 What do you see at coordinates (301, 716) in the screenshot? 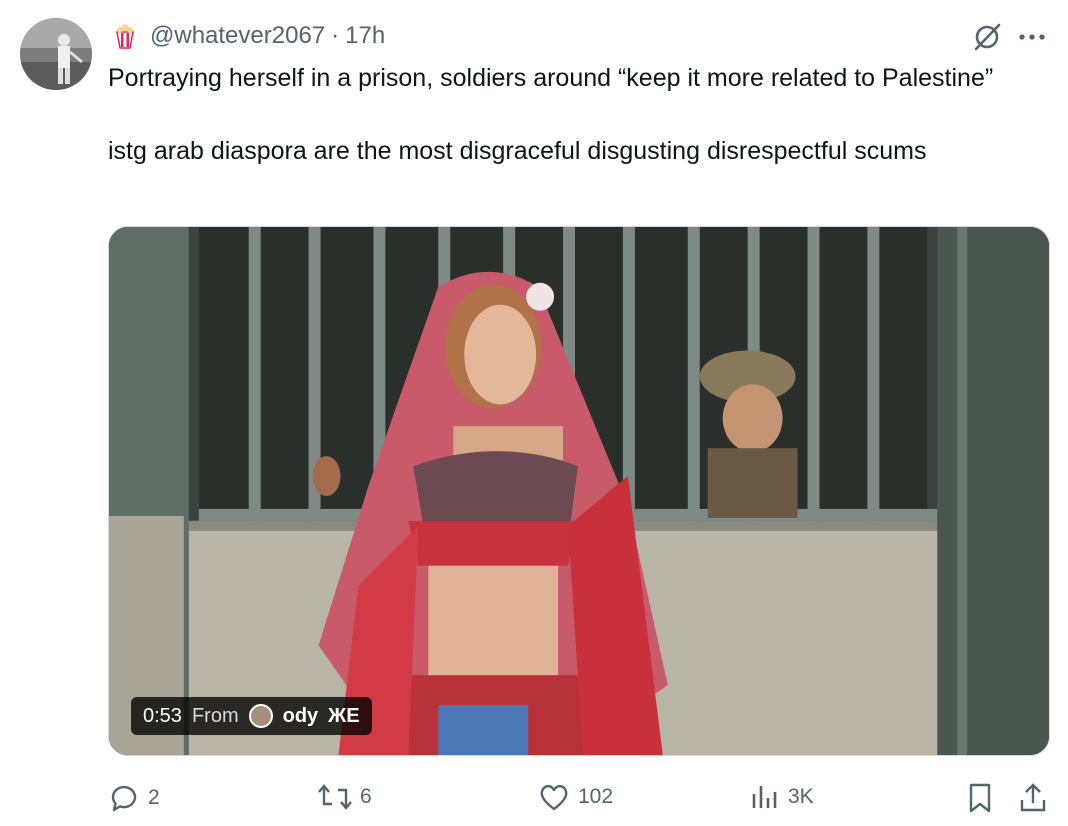
I see `source-name: ody` at bounding box center [301, 716].